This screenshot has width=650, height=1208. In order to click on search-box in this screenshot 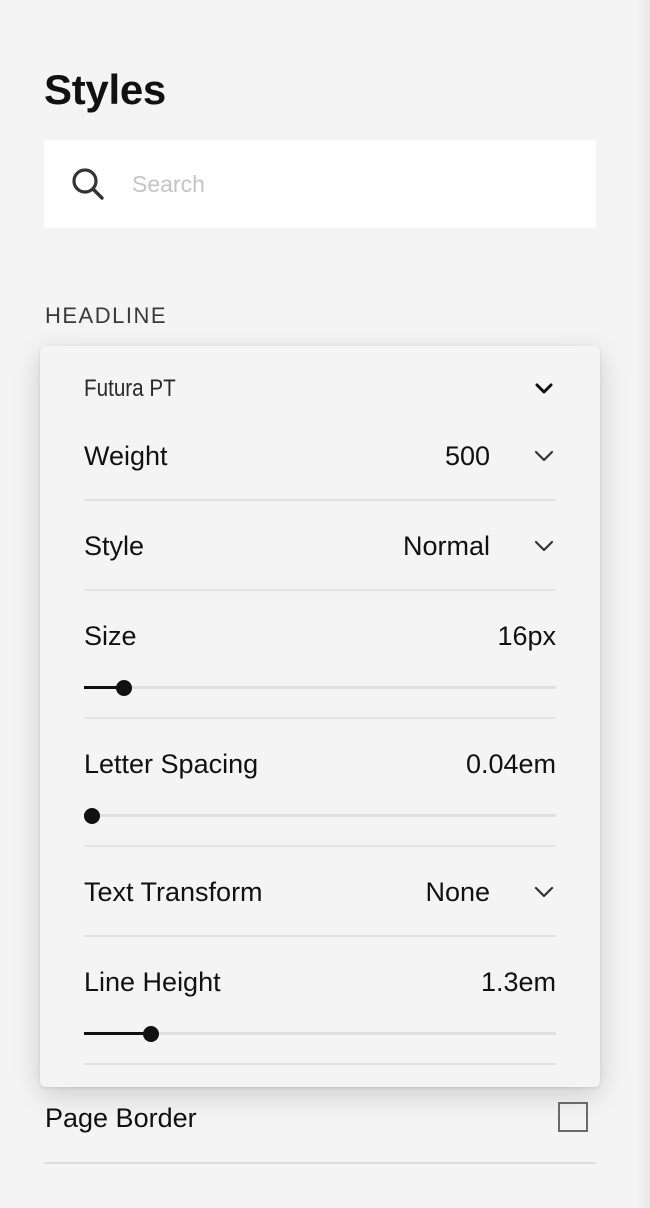, I will do `click(320, 184)`.